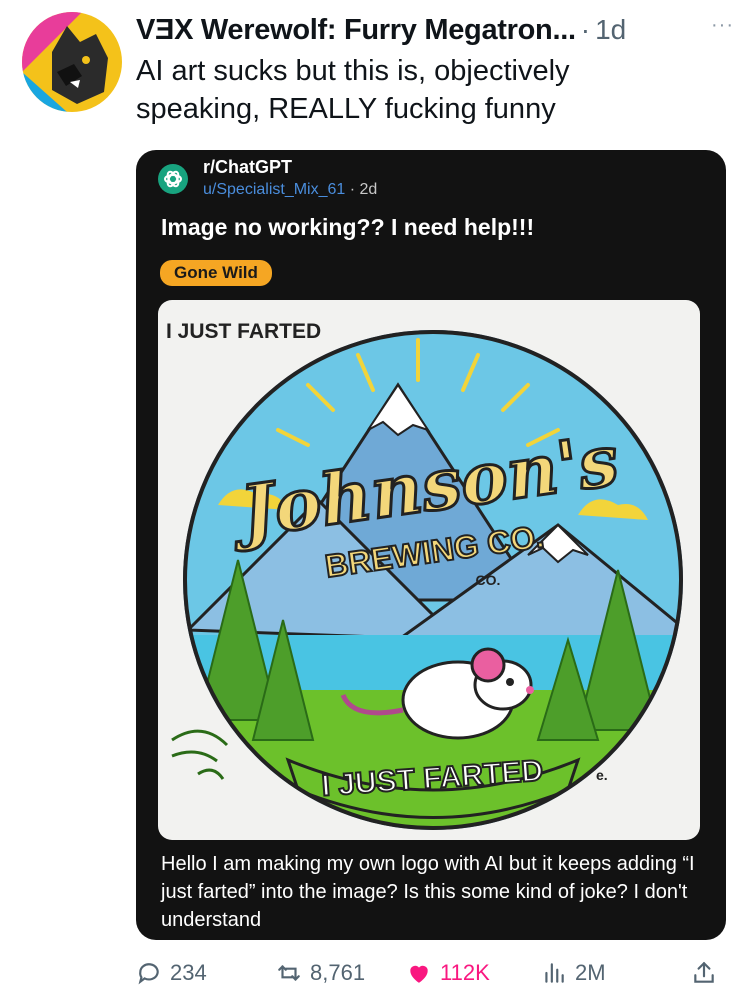  I want to click on reply-count: 234, so click(188, 972).